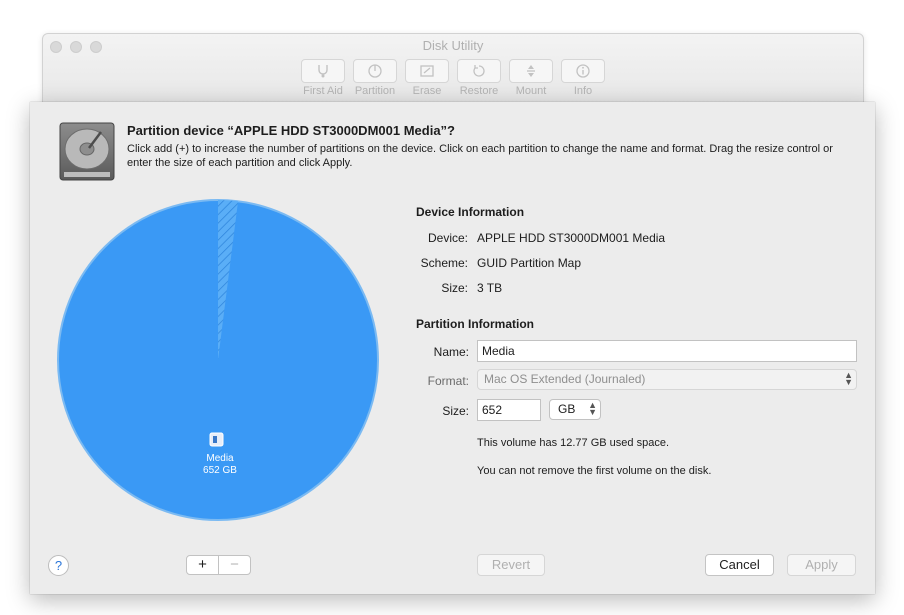 This screenshot has height=615, width=904. What do you see at coordinates (531, 91) in the screenshot?
I see `mount-label: Mount` at bounding box center [531, 91].